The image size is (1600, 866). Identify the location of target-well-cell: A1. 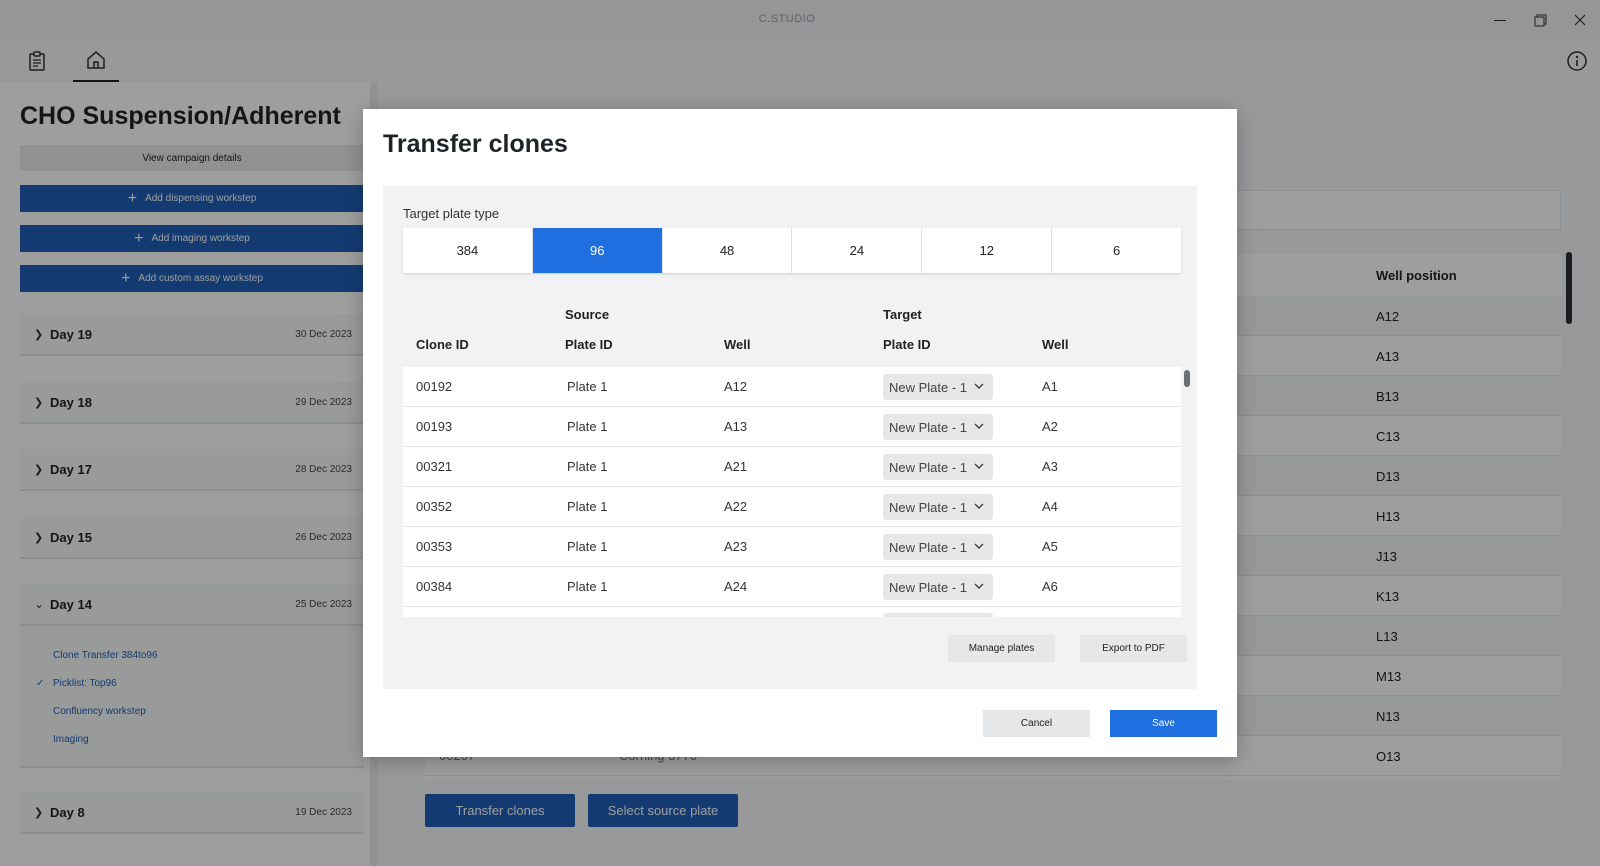
(1050, 386).